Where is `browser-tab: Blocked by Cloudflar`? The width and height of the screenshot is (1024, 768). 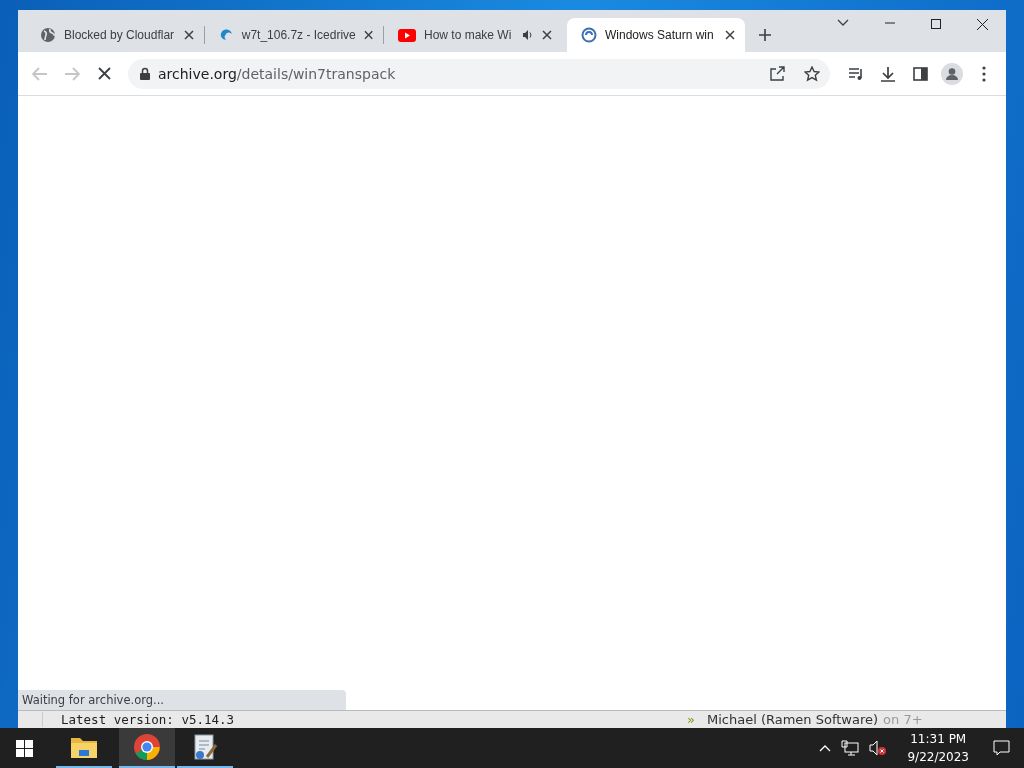
browser-tab: Blocked by Cloudflar is located at coordinates (115, 35).